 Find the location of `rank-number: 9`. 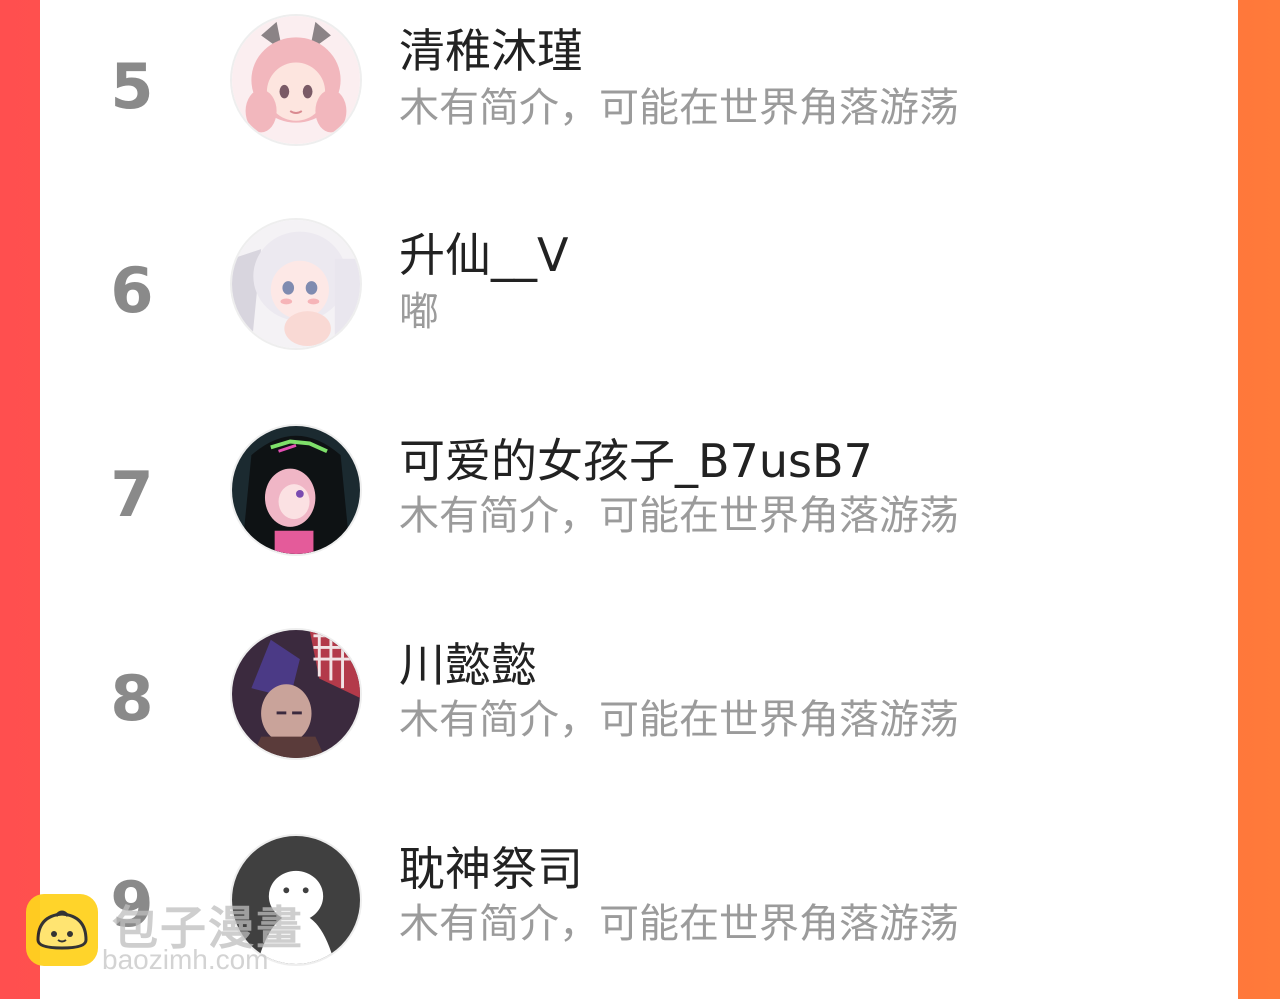

rank-number: 9 is located at coordinates (132, 904).